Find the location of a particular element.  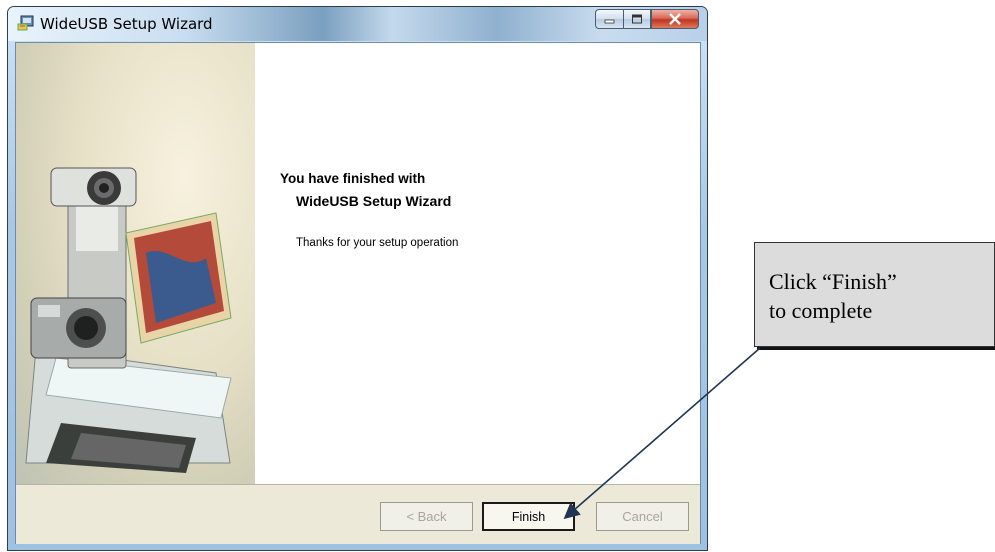

finish-button: Finish is located at coordinates (528, 516).